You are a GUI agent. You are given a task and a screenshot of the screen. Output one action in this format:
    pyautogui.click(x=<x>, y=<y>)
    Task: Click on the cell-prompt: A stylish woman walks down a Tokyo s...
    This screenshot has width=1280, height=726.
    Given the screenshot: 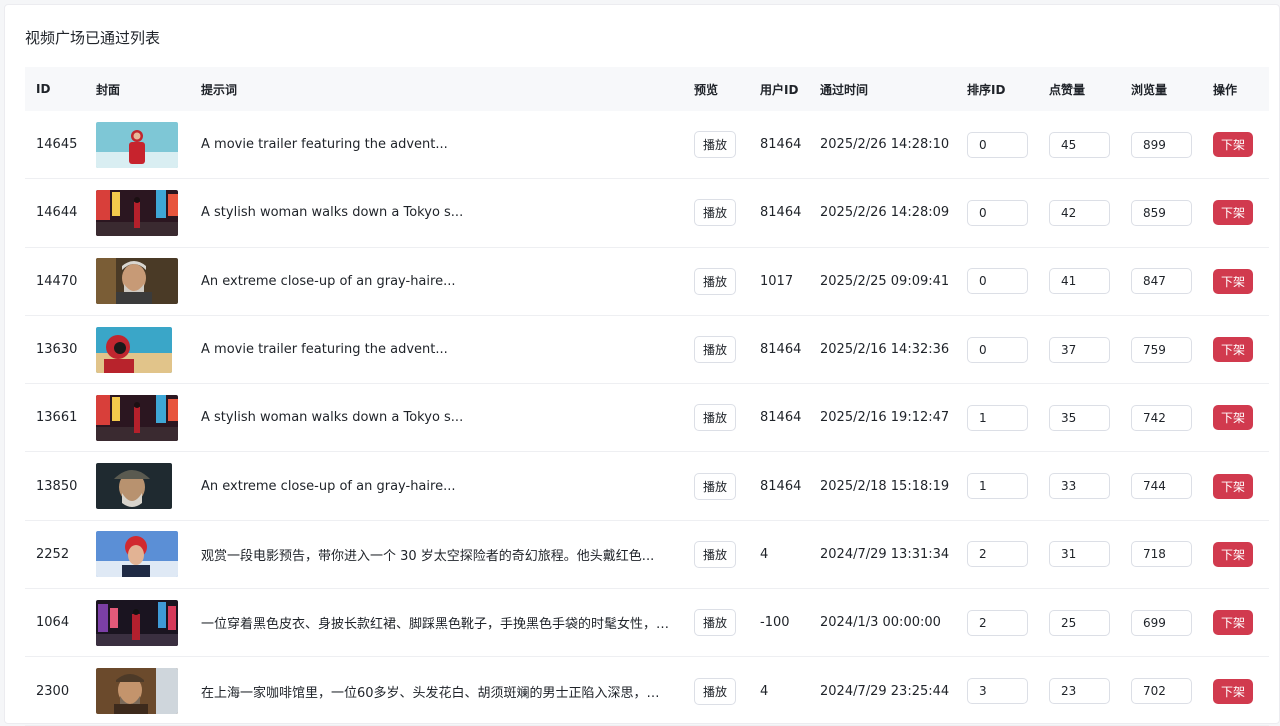 What is the action you would take?
    pyautogui.click(x=332, y=213)
    